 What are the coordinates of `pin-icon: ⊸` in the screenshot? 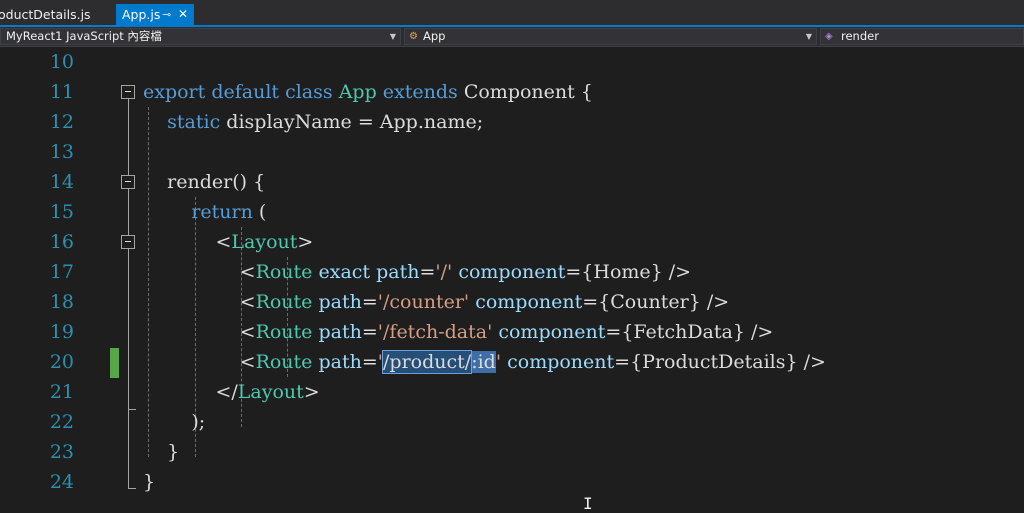 It's located at (166, 14).